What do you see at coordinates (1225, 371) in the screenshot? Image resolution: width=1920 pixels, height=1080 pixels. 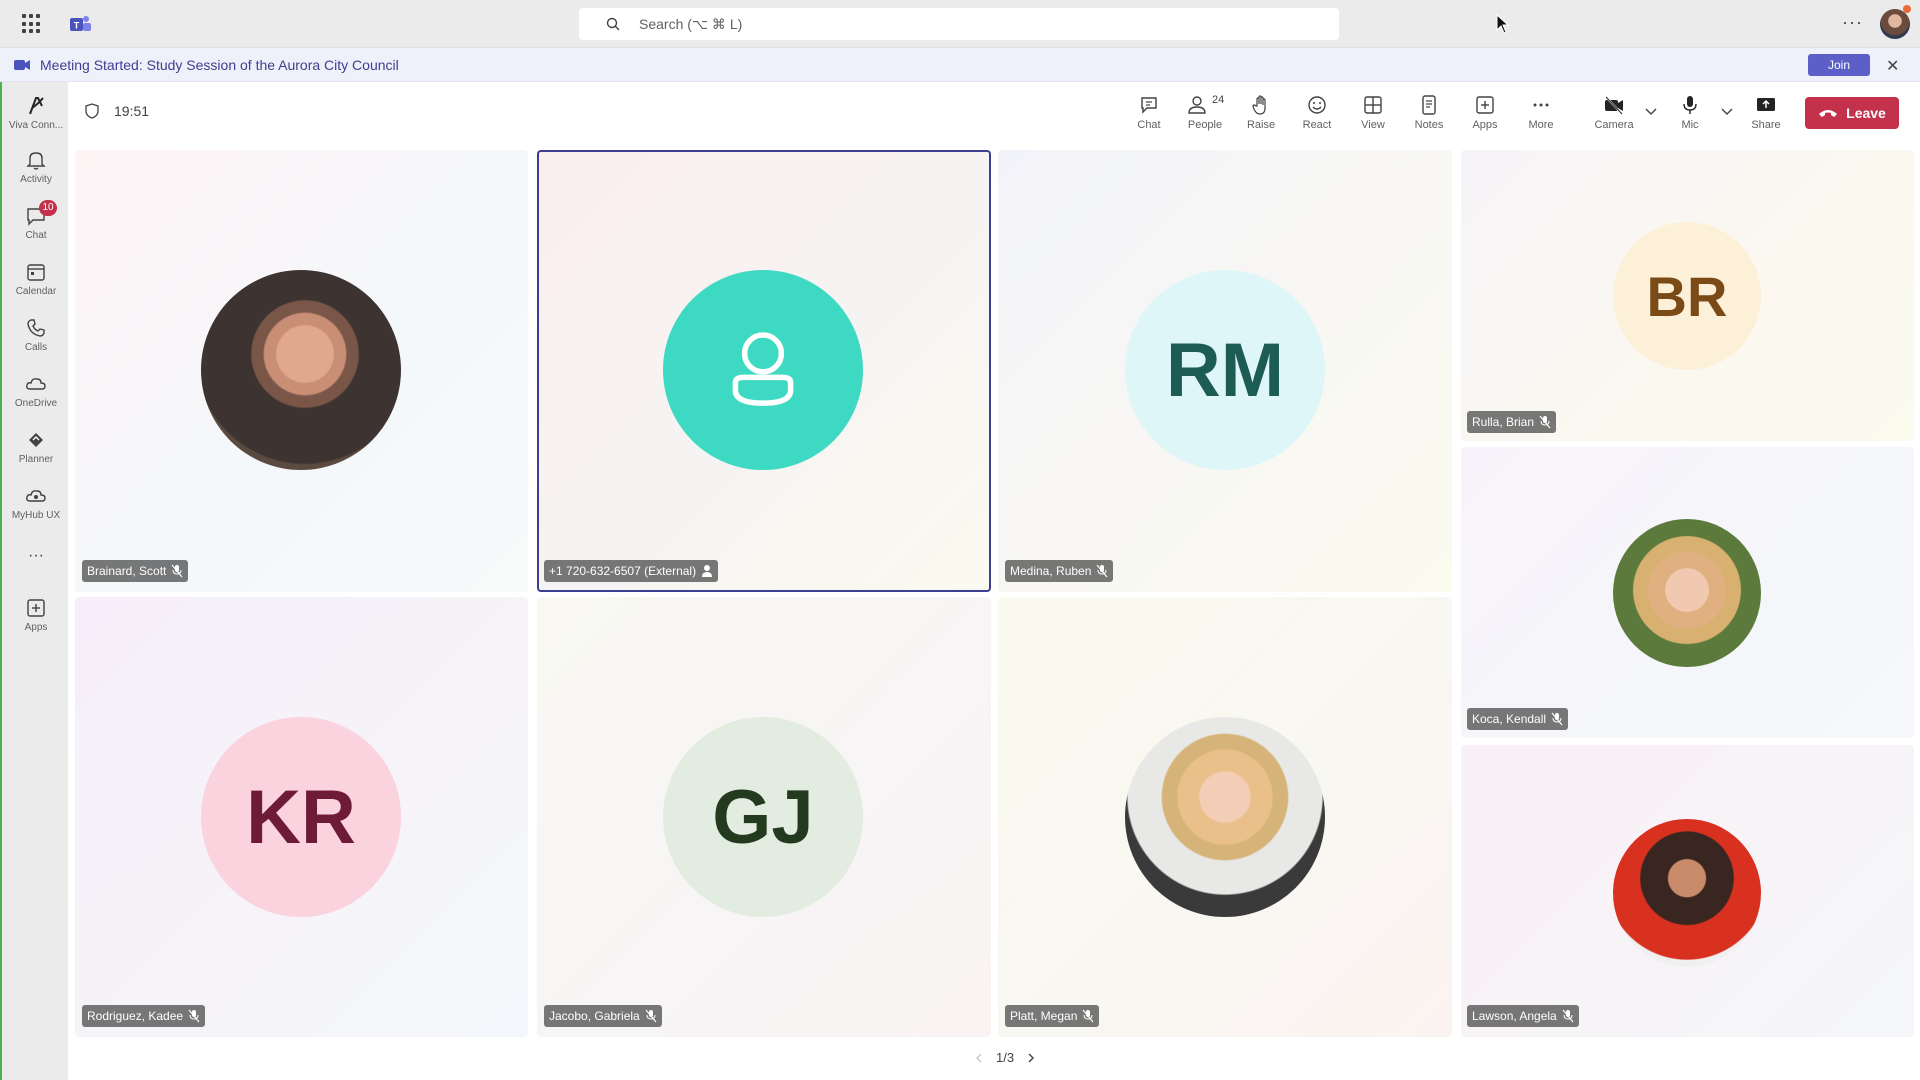 I see `participant-tile-medina: RM Medina, Ruben` at bounding box center [1225, 371].